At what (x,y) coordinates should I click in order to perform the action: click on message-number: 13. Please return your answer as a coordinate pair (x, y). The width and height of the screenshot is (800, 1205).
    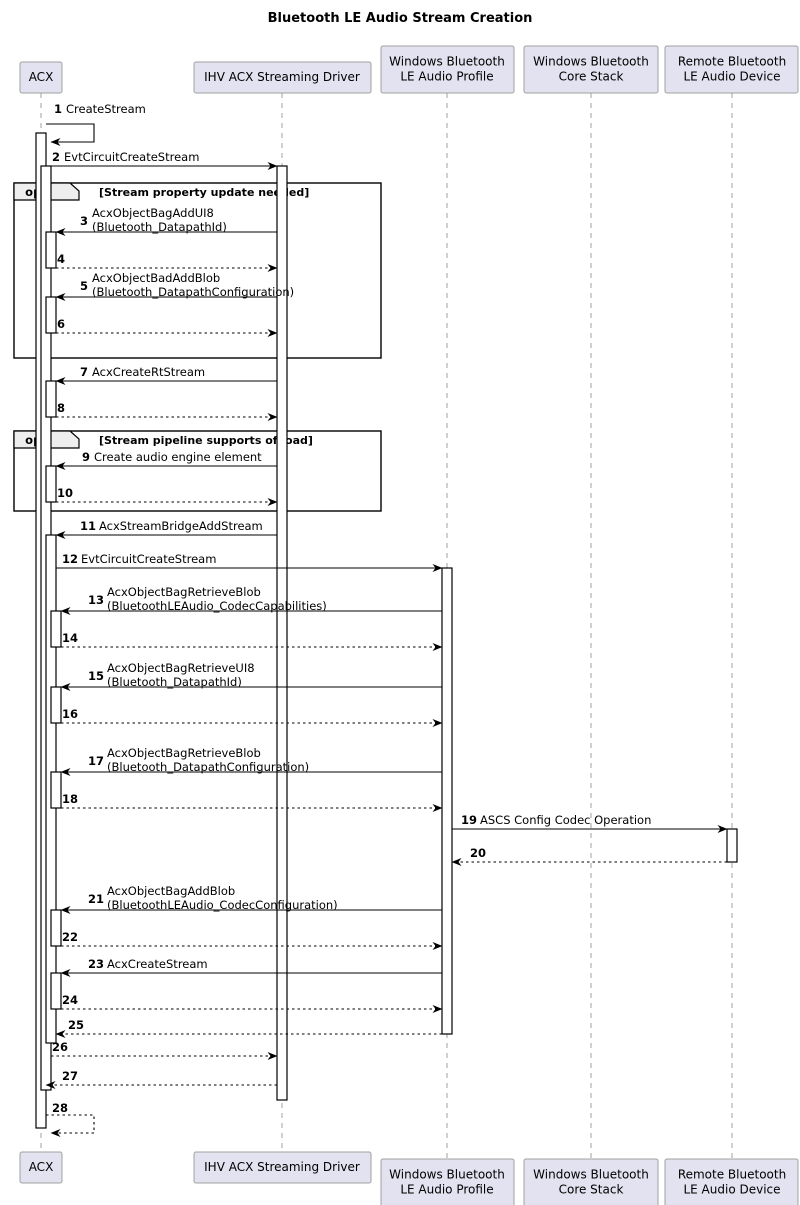
    Looking at the image, I should click on (96, 600).